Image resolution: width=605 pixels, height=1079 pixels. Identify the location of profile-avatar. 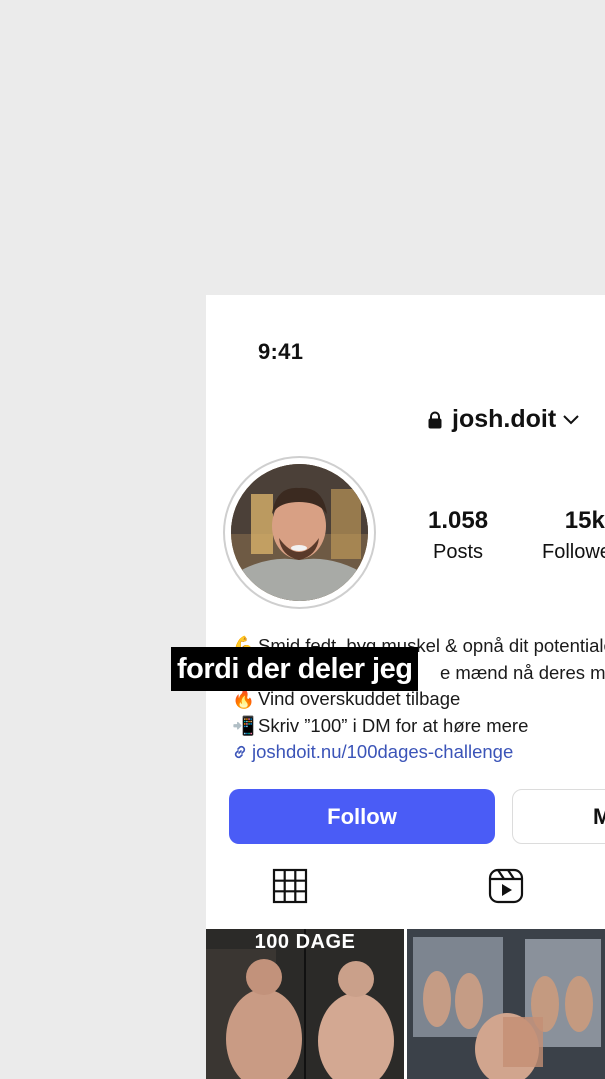
(299, 532).